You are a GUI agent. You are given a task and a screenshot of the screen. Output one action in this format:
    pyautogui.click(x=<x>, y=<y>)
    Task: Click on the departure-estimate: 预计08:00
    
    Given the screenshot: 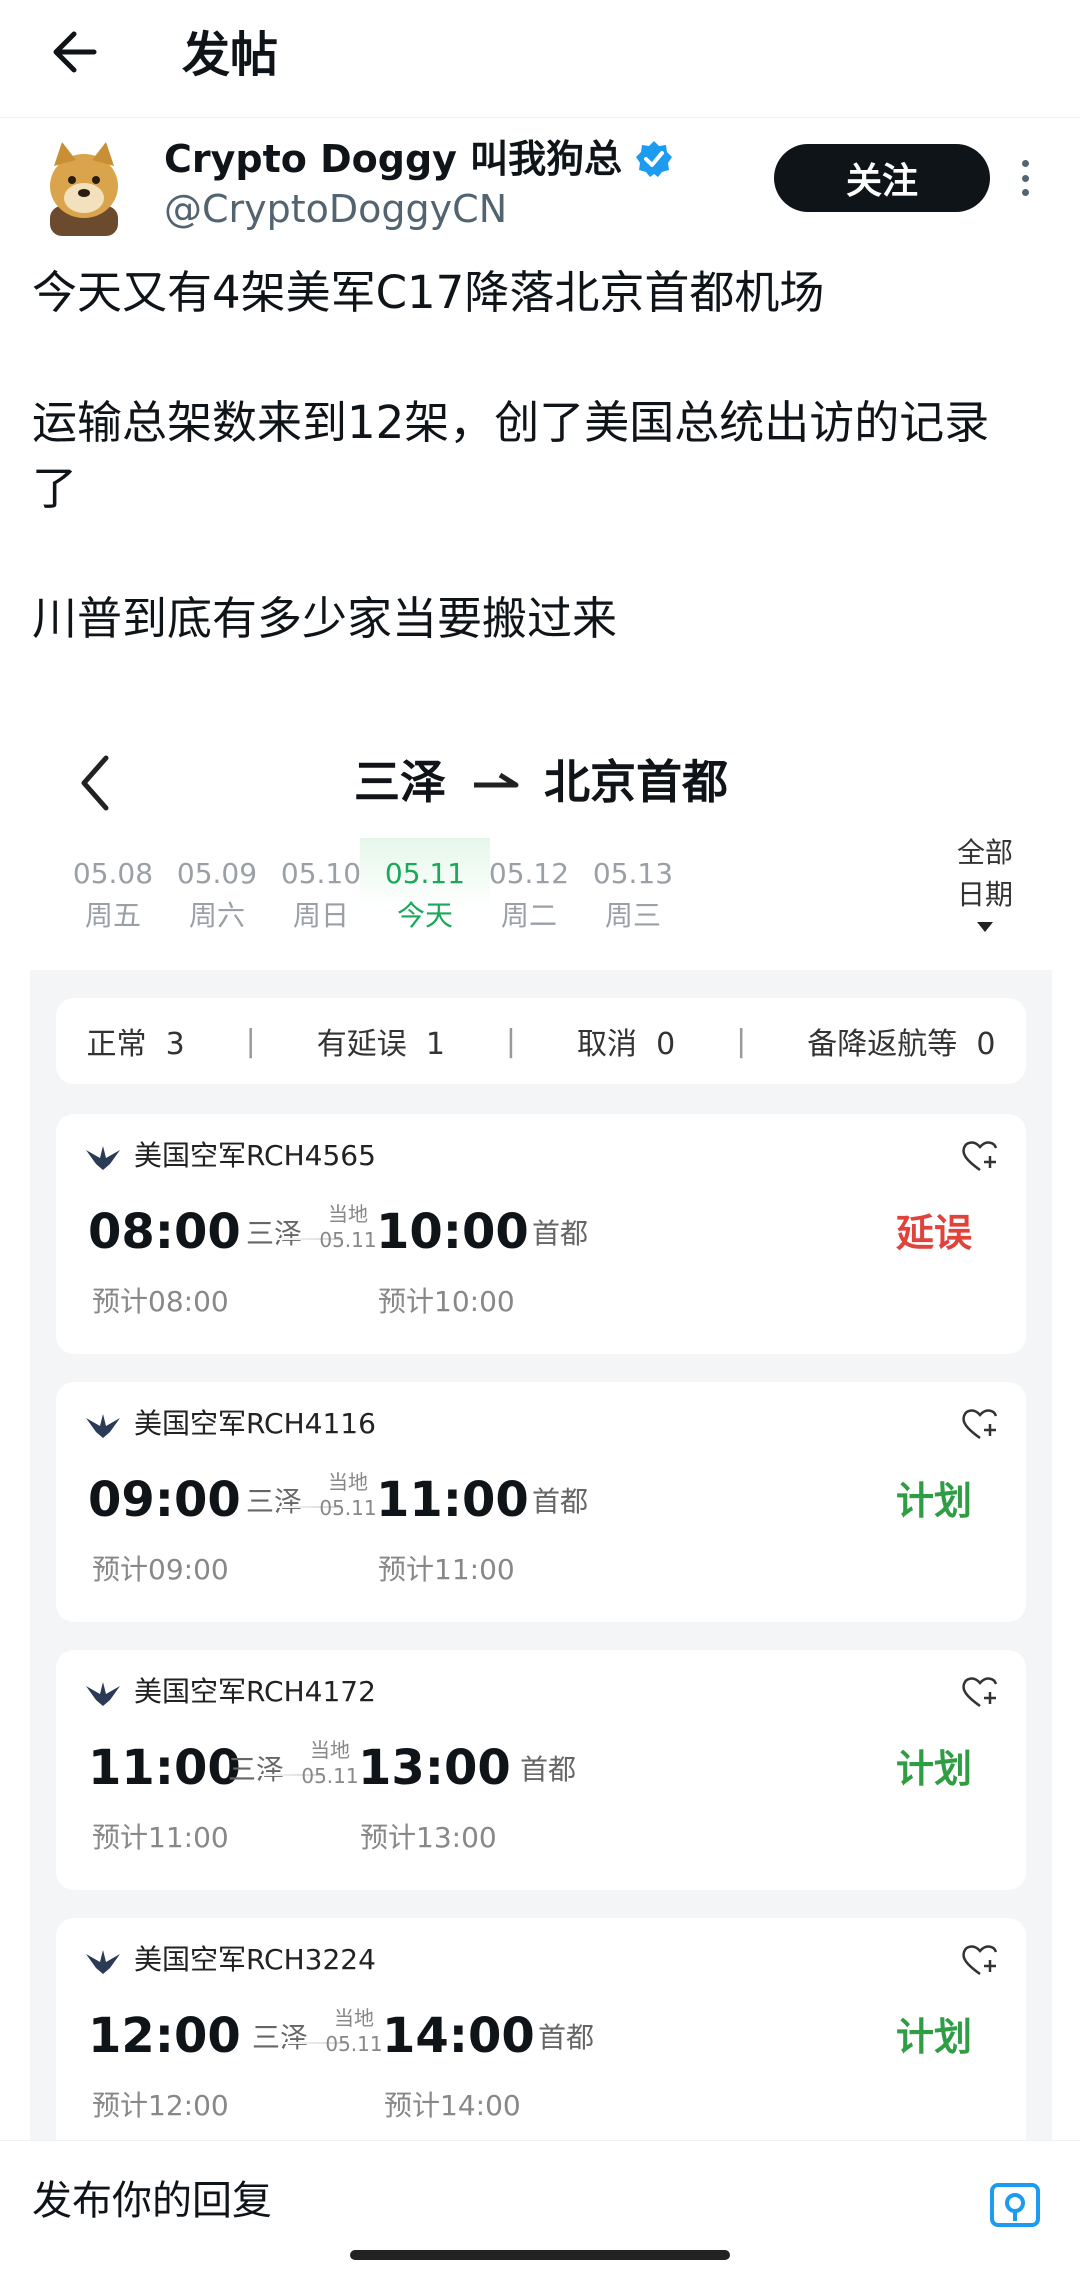 What is the action you would take?
    pyautogui.click(x=160, y=1301)
    